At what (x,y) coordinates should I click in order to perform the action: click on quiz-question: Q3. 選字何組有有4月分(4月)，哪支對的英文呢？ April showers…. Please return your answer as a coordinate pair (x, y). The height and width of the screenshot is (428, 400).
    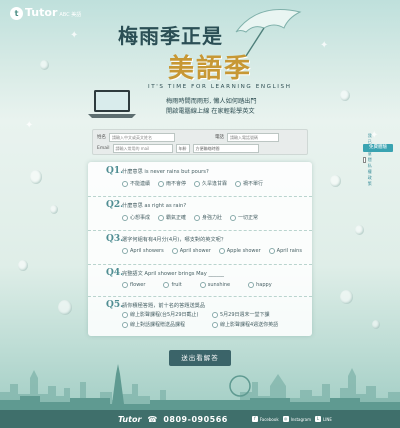
    Looking at the image, I should click on (200, 247).